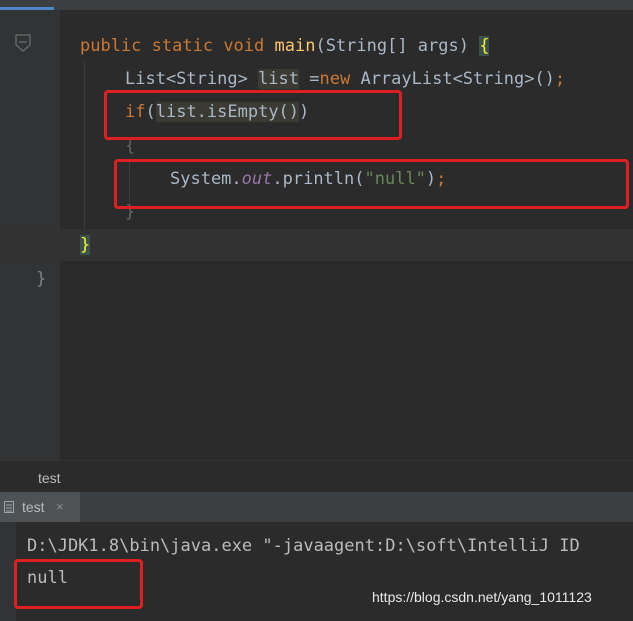 The image size is (633, 621). Describe the element at coordinates (187, 46) in the screenshot. I see `code-token: static` at that location.